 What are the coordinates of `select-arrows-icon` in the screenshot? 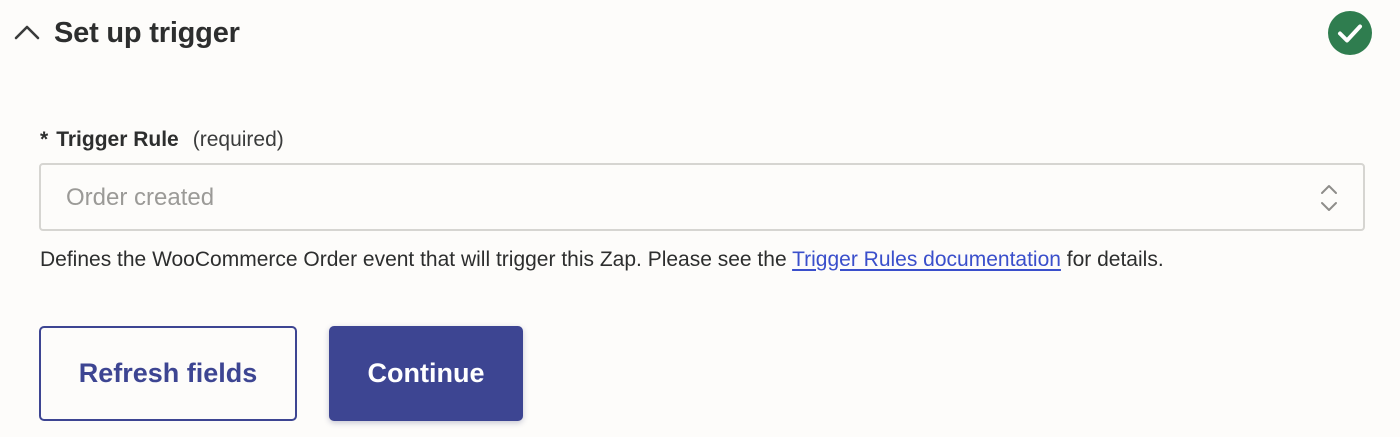 It's located at (1329, 198).